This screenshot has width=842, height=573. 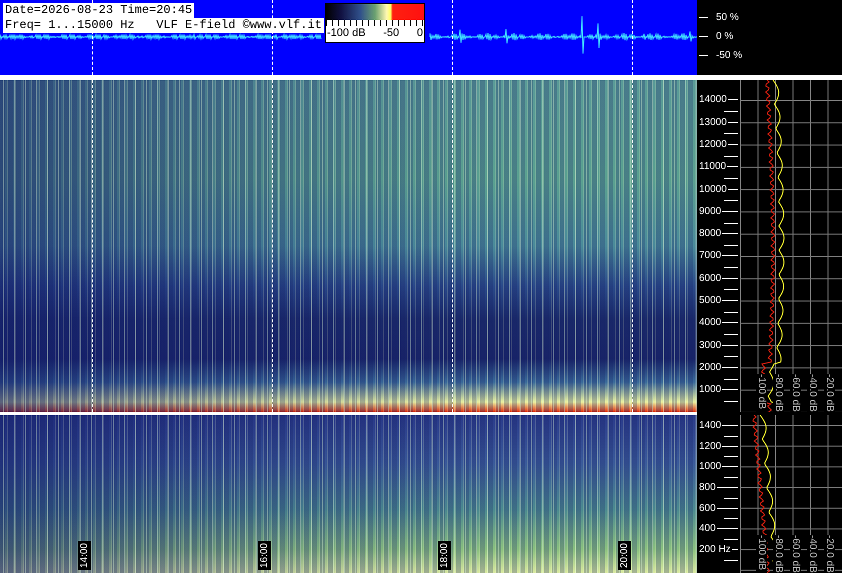 What do you see at coordinates (710, 345) in the screenshot?
I see `frequency-label: 3000` at bounding box center [710, 345].